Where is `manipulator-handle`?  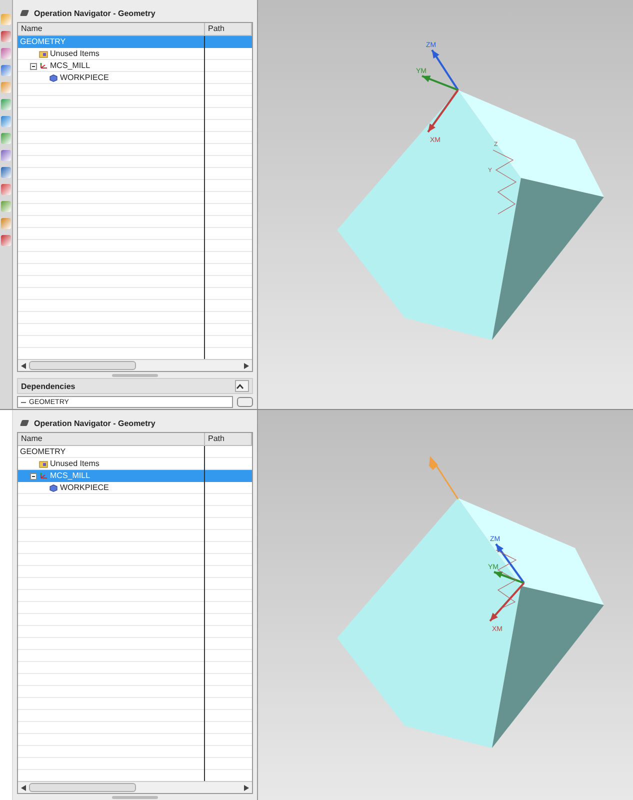 manipulator-handle is located at coordinates (504, 182).